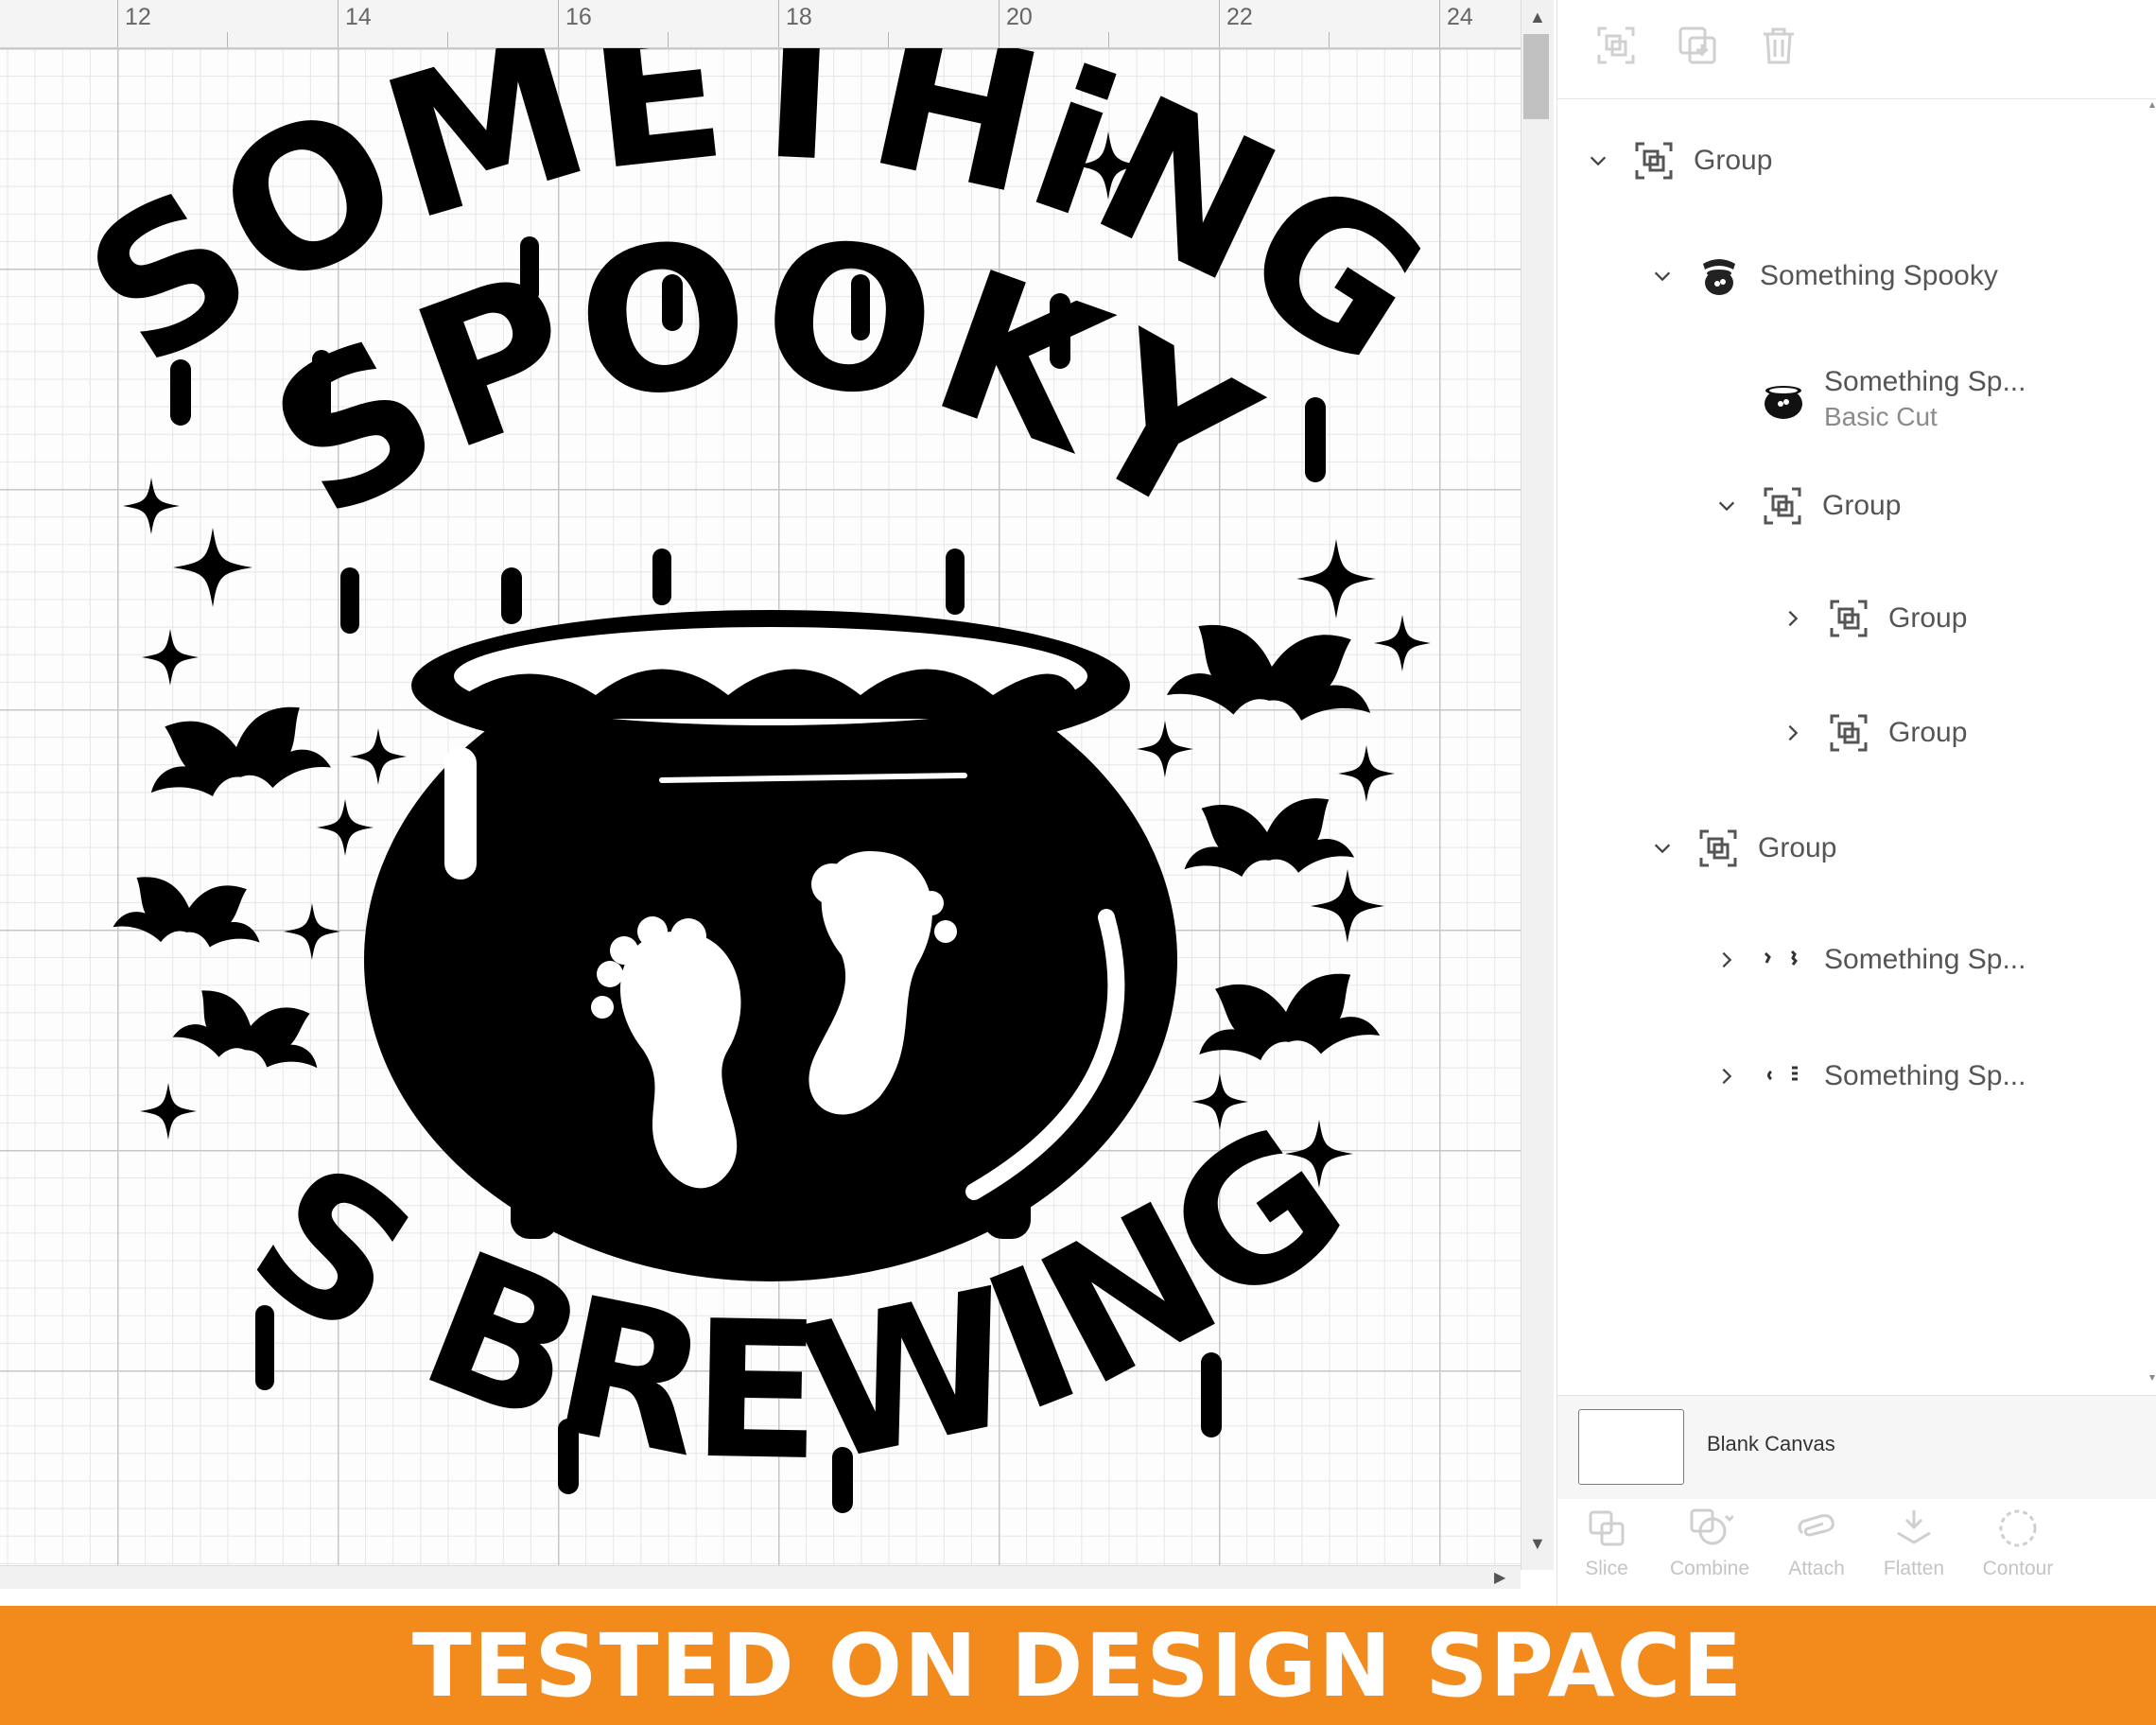  I want to click on attach-icon, so click(1816, 1525).